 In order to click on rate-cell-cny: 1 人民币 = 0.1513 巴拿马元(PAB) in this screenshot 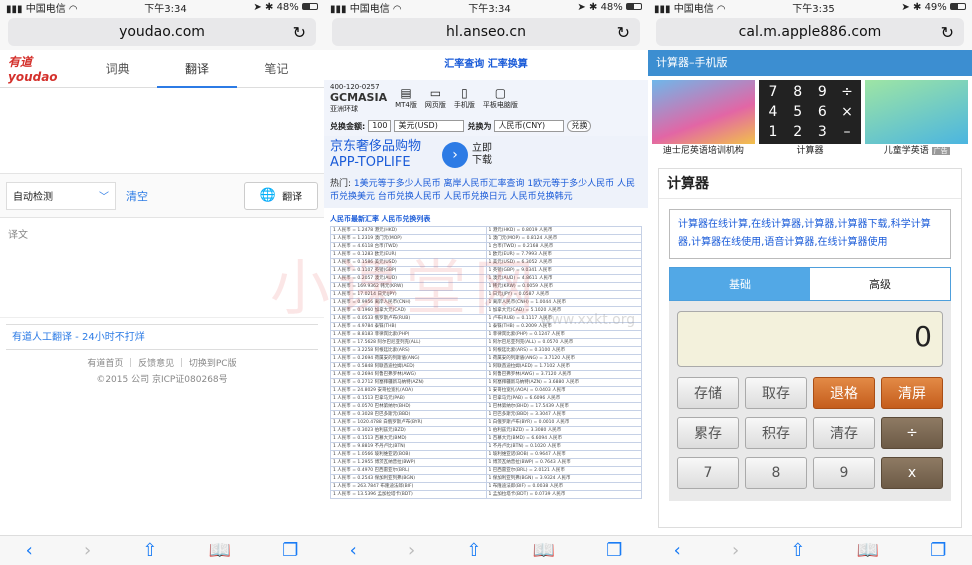, I will do `click(408, 398)`.